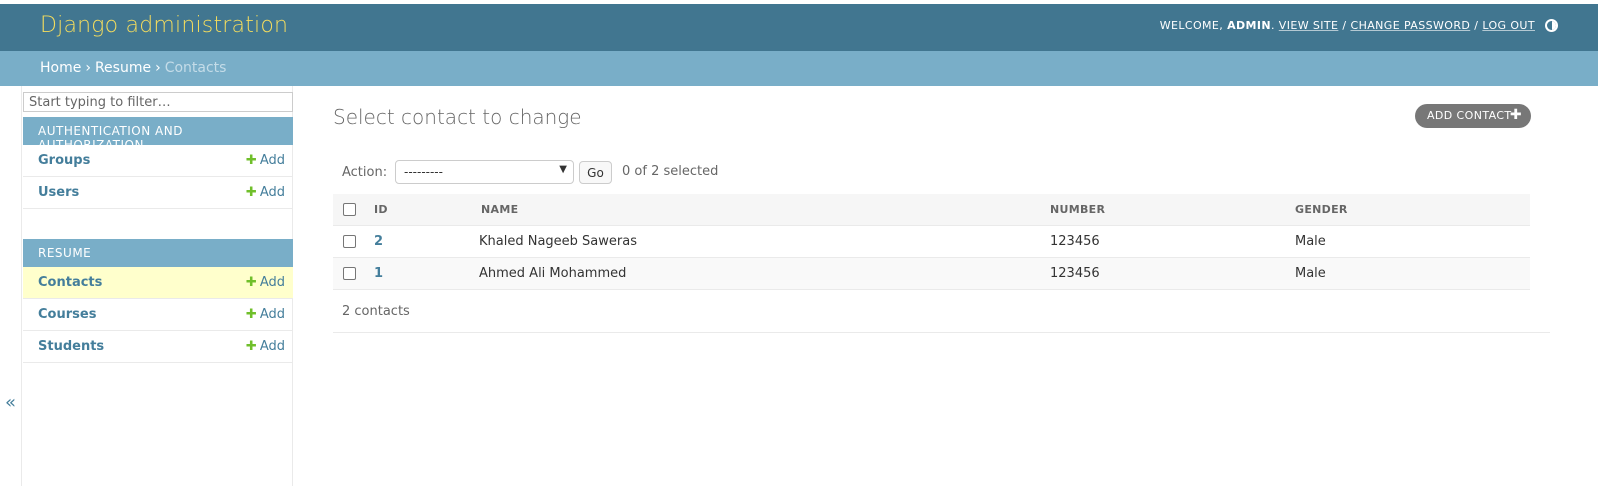  Describe the element at coordinates (1249, 25) in the screenshot. I see `username: ADMIN` at that location.